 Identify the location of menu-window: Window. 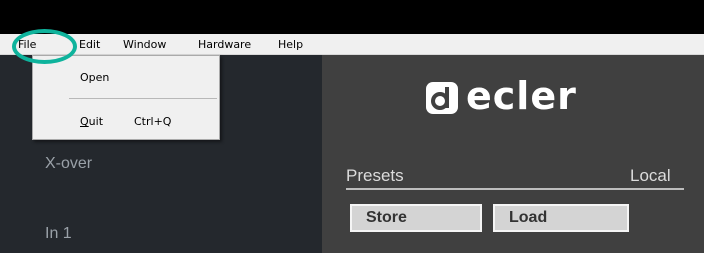
(144, 44).